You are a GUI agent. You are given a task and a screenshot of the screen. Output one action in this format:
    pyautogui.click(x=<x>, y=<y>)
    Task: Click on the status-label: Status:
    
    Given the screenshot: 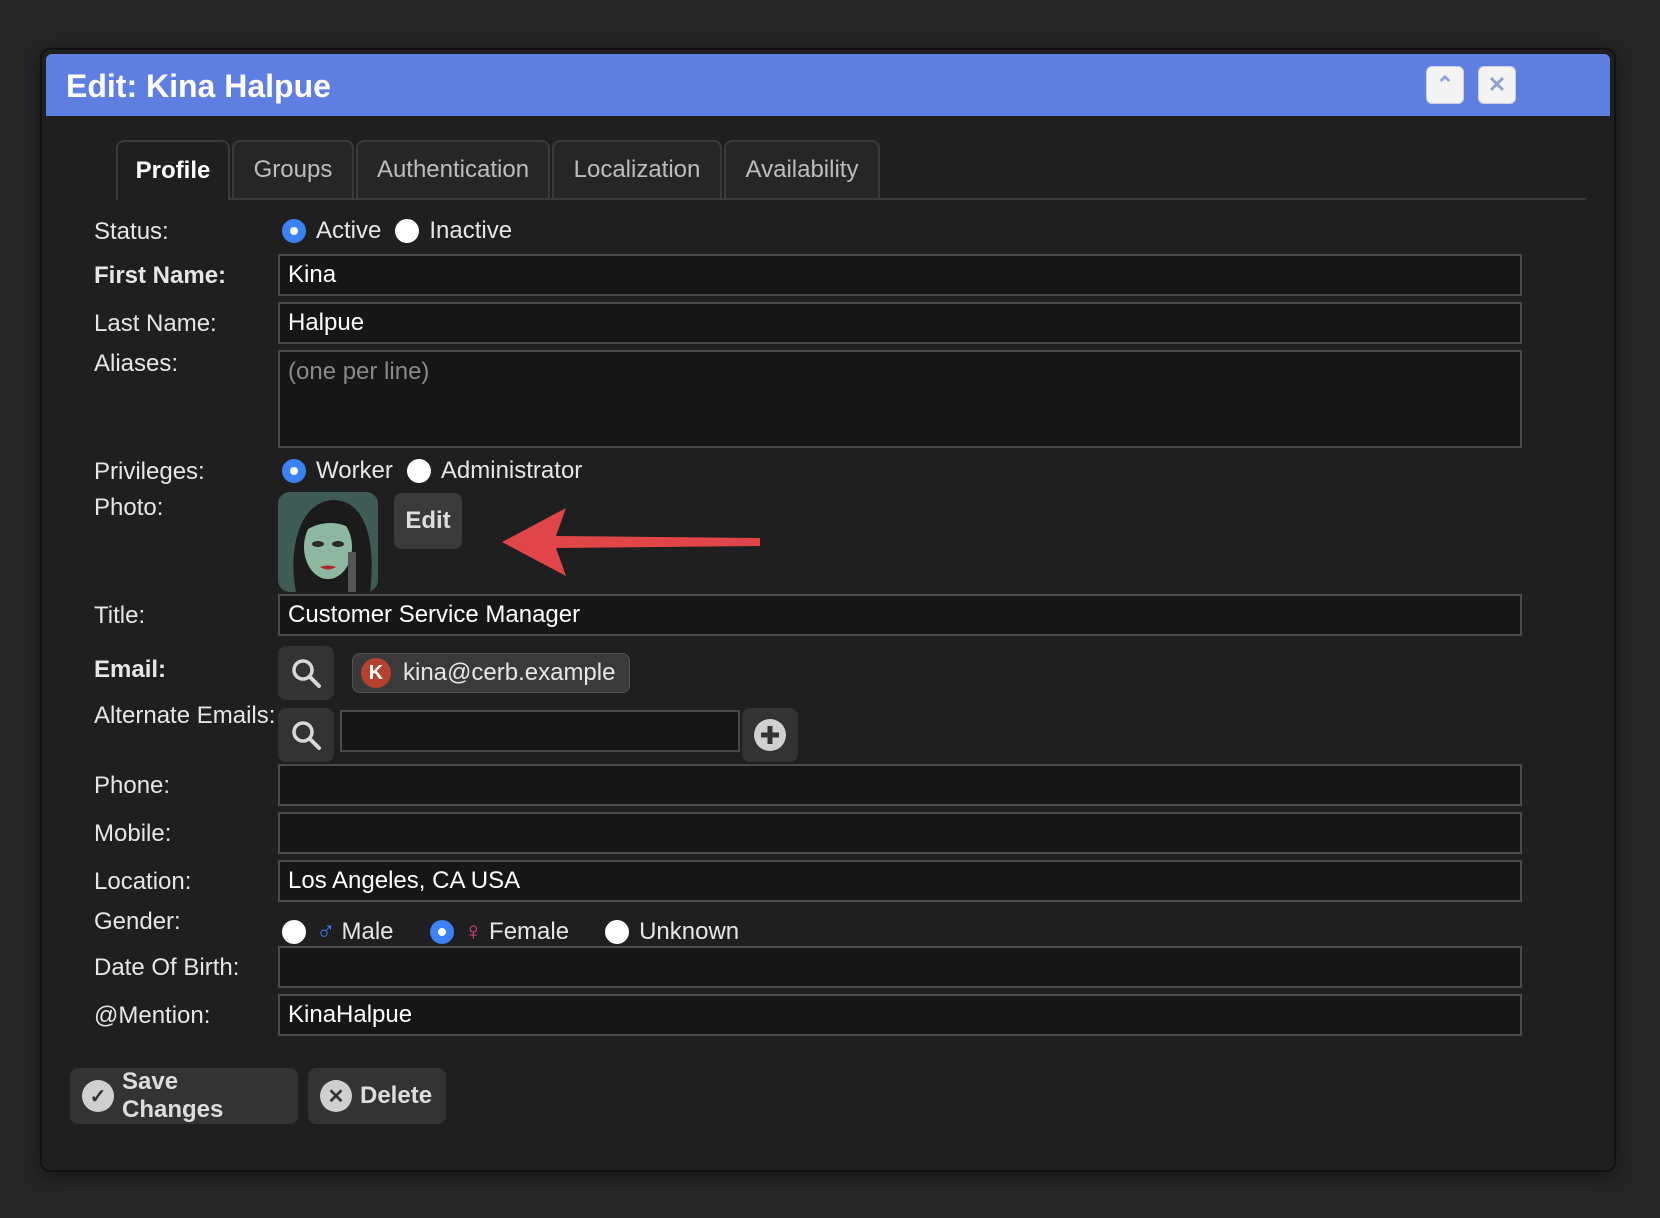 What is the action you would take?
    pyautogui.click(x=131, y=231)
    